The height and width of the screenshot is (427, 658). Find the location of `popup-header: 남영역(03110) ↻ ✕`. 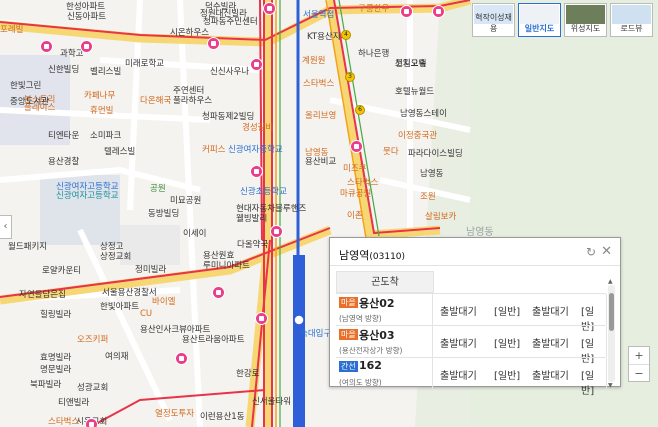

popup-header: 남영역(03110) ↻ ✕ is located at coordinates (475, 252).